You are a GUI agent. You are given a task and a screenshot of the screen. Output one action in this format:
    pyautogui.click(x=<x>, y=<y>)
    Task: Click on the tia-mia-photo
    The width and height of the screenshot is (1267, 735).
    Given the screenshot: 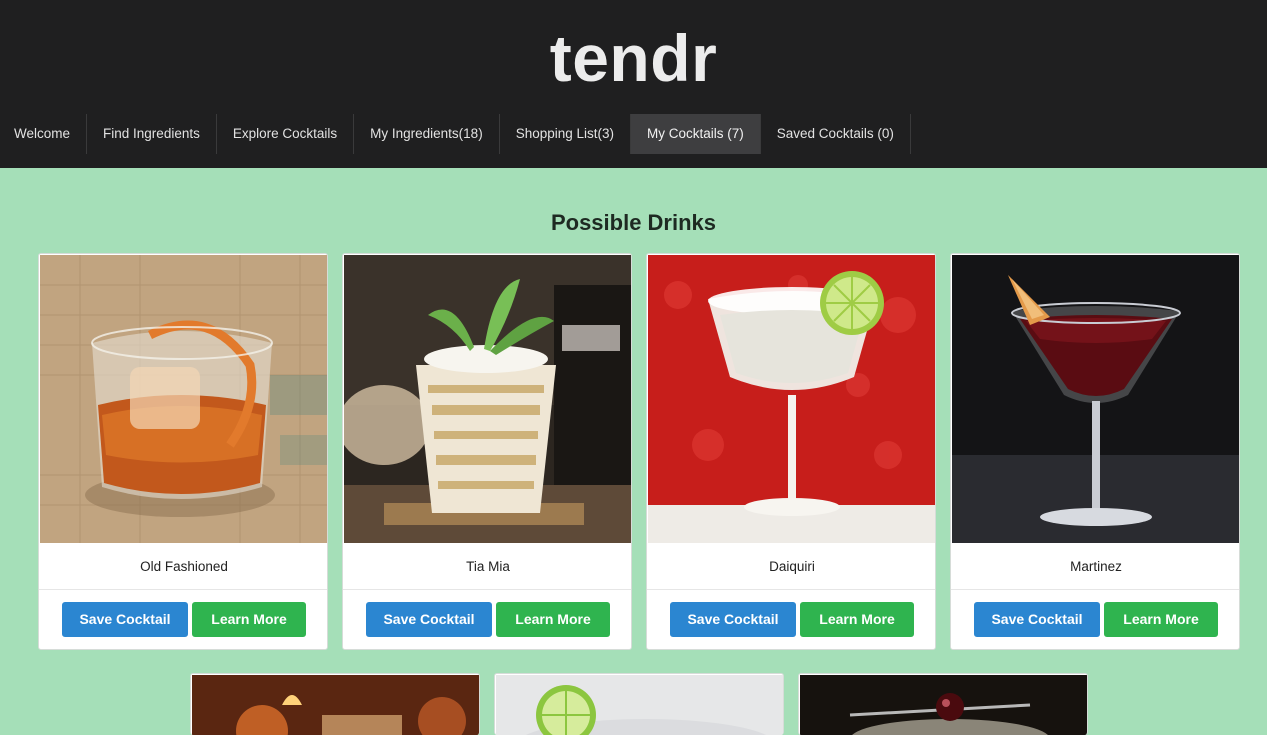 What is the action you would take?
    pyautogui.click(x=487, y=399)
    